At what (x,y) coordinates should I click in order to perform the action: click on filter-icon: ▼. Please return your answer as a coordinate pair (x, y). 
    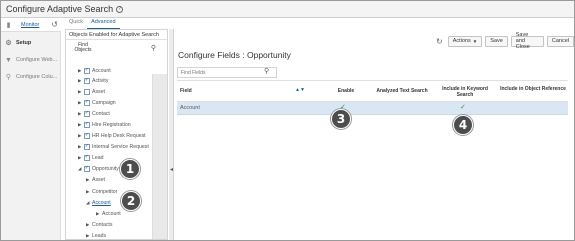
    Looking at the image, I should click on (8, 60).